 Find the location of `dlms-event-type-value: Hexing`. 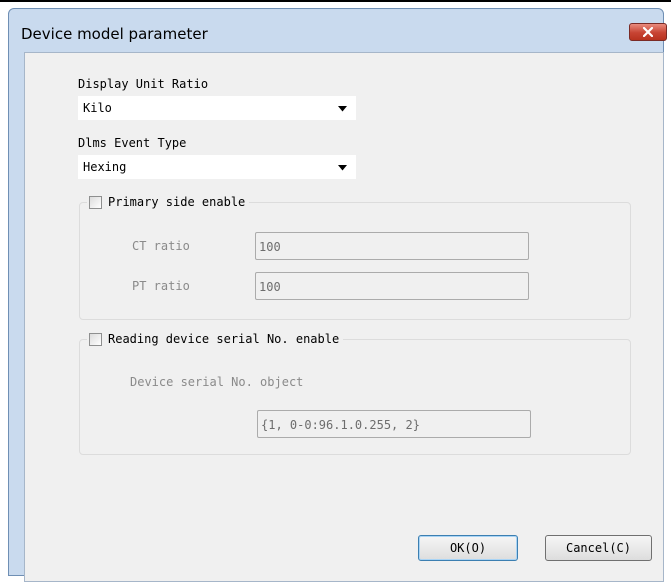

dlms-event-type-value: Hexing is located at coordinates (105, 167).